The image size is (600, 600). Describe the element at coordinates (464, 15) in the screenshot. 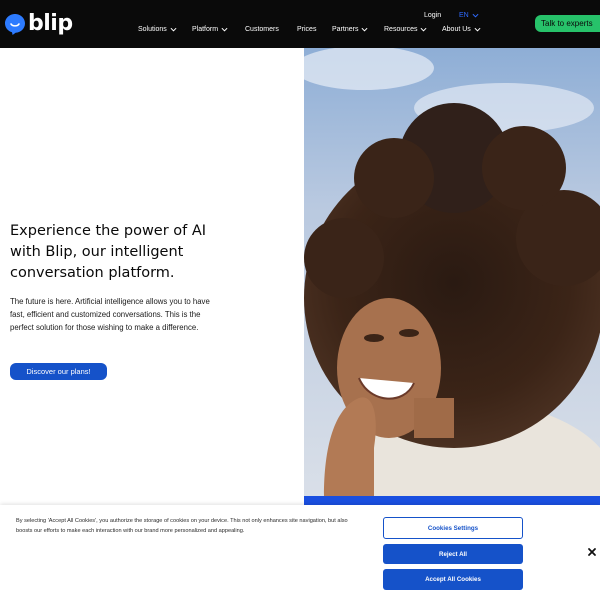

I see `language-label: EN` at that location.